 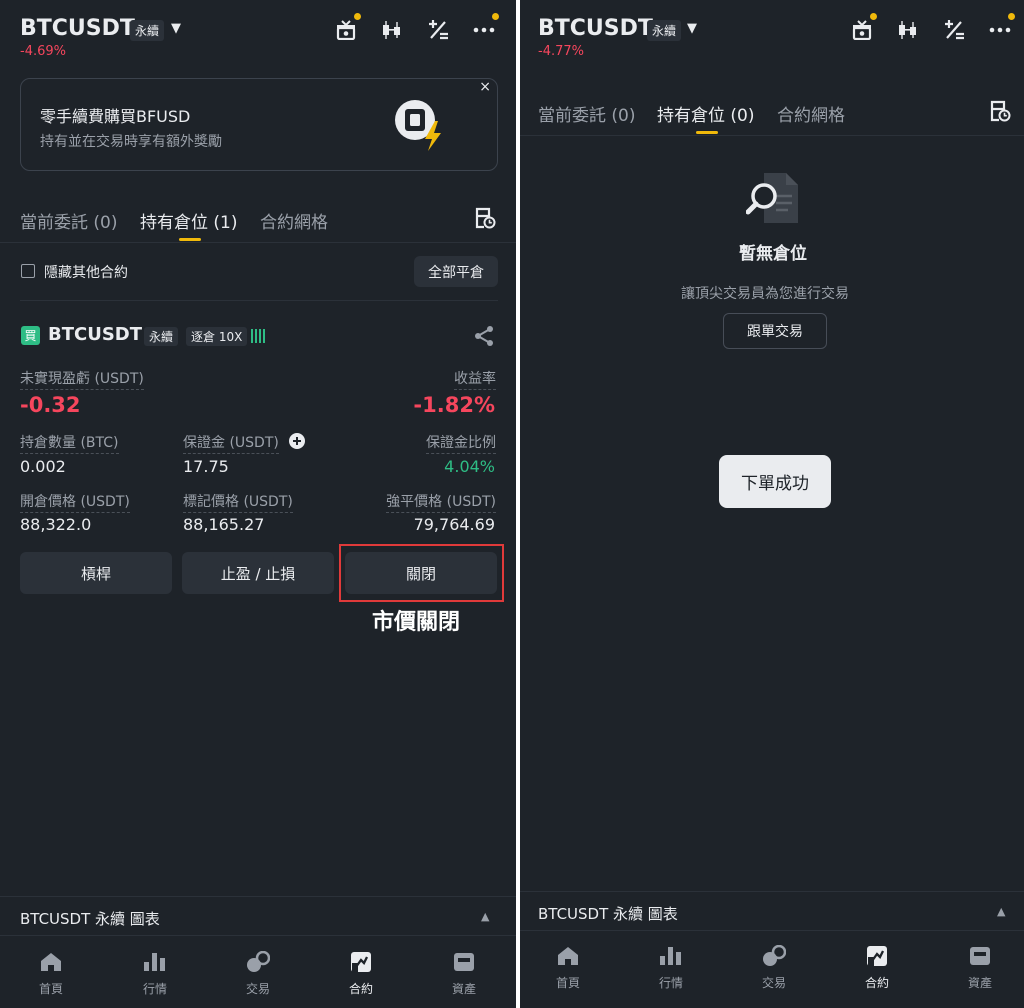 What do you see at coordinates (190, 239) in the screenshot?
I see `active-tab-indicator` at bounding box center [190, 239].